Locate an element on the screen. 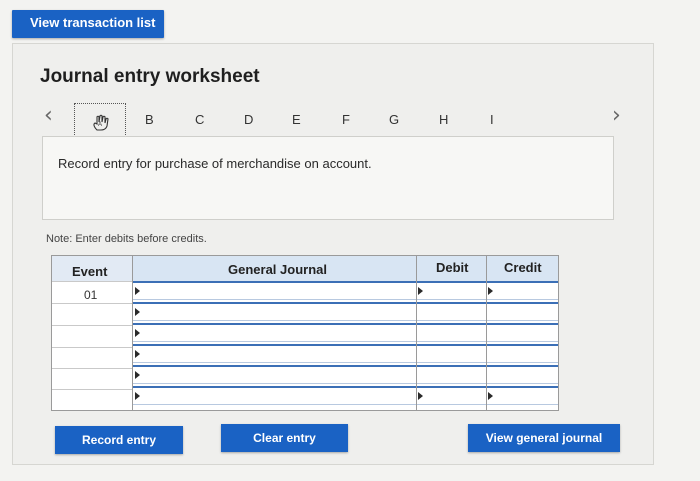  view-transaction-list-button: View transaction list is located at coordinates (88, 24).